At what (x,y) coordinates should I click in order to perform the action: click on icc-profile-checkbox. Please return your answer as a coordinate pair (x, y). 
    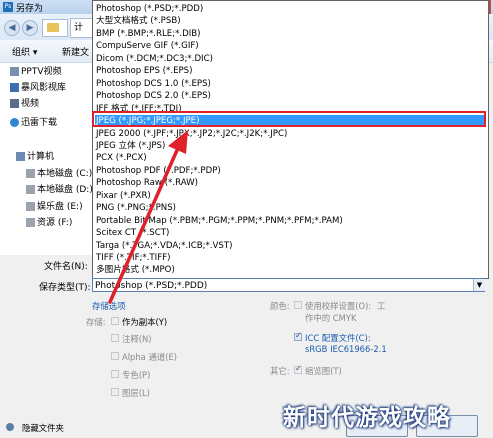
    Looking at the image, I should click on (298, 336).